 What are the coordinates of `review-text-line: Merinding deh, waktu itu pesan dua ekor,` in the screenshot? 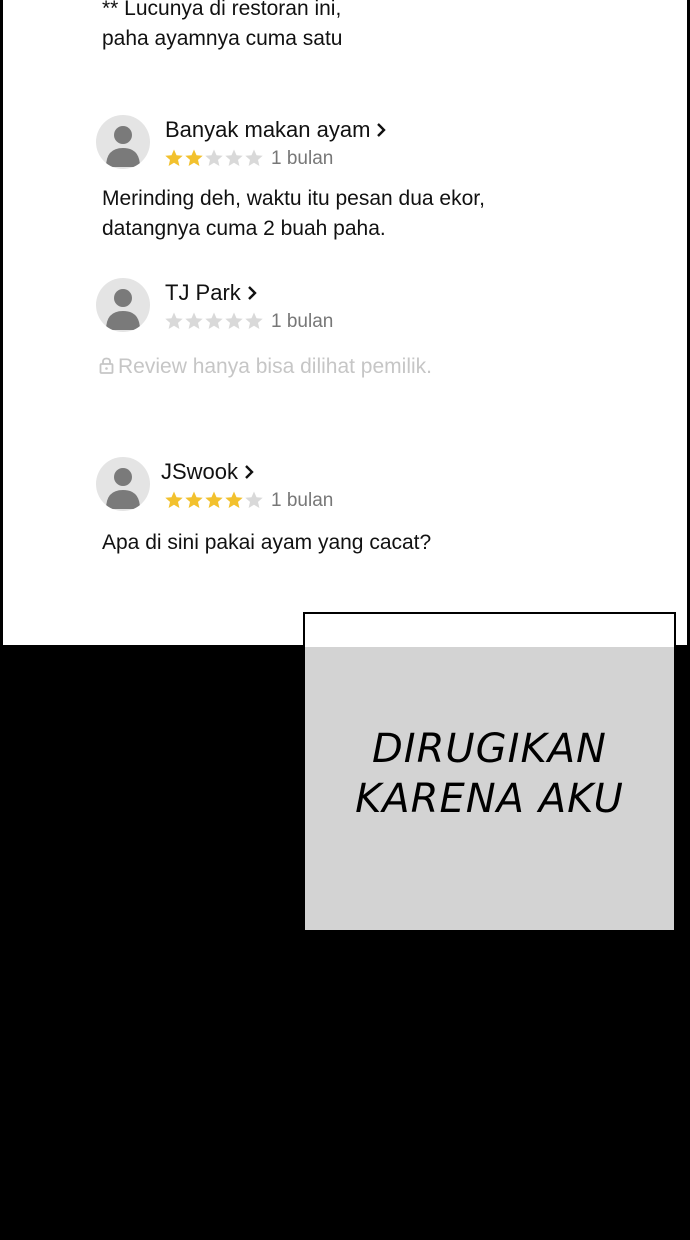 It's located at (293, 198).